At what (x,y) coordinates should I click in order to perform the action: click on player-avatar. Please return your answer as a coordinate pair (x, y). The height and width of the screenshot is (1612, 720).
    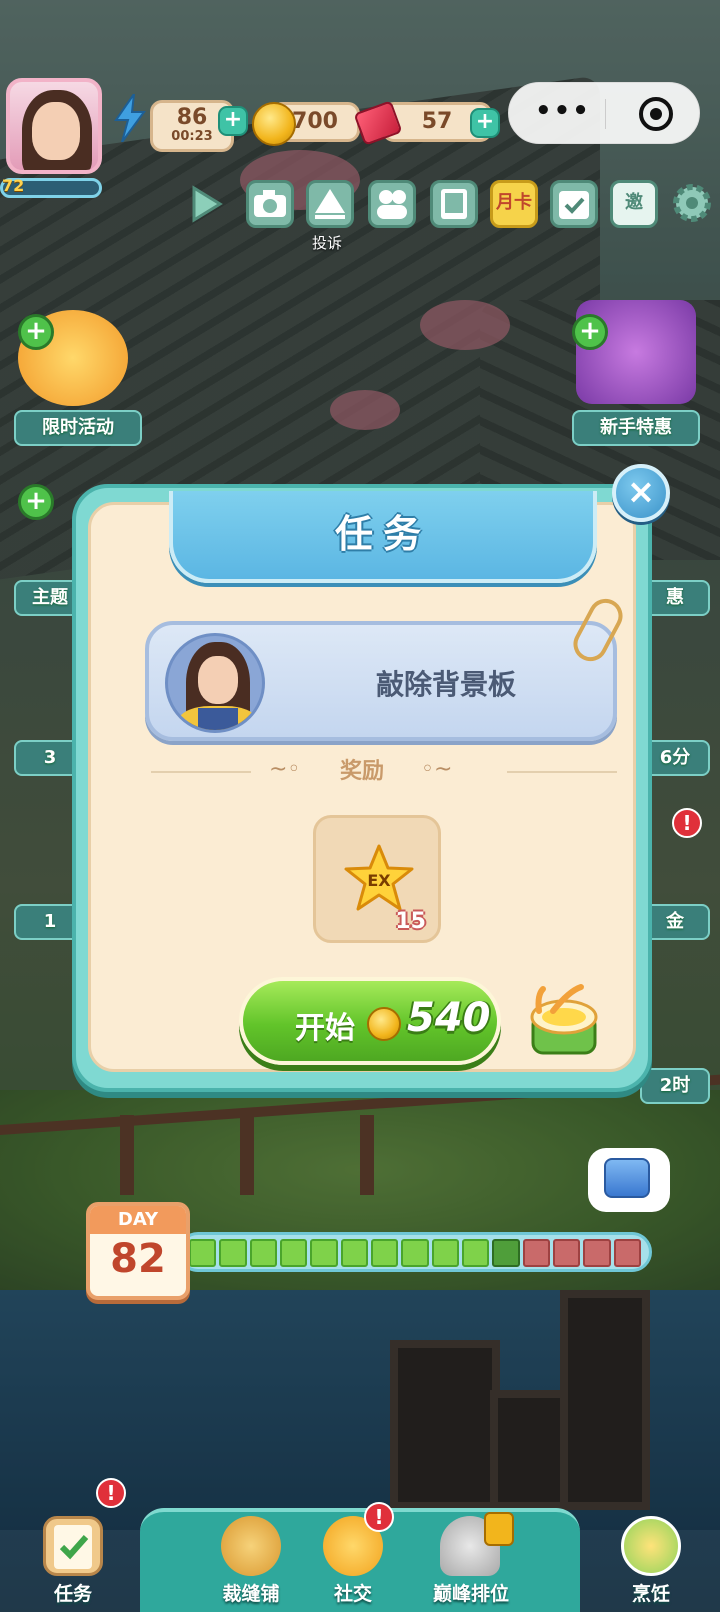
    Looking at the image, I should click on (54, 126).